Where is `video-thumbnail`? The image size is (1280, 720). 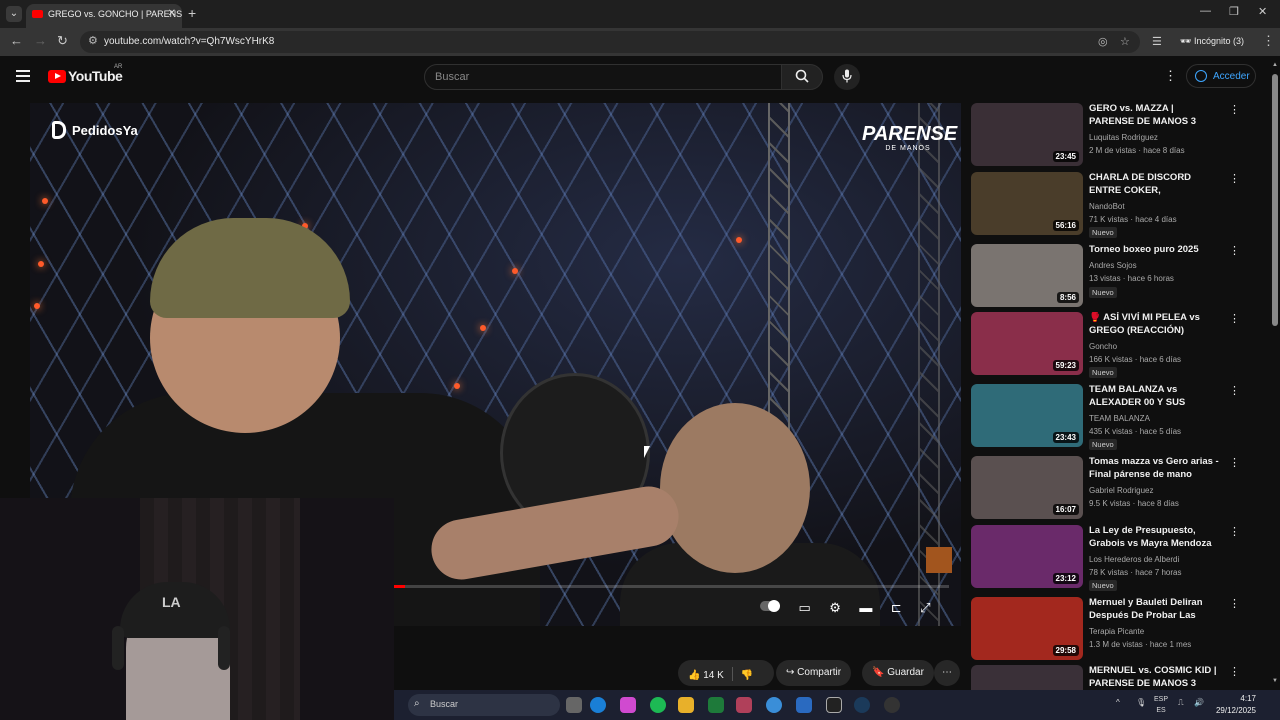 video-thumbnail is located at coordinates (1027, 677).